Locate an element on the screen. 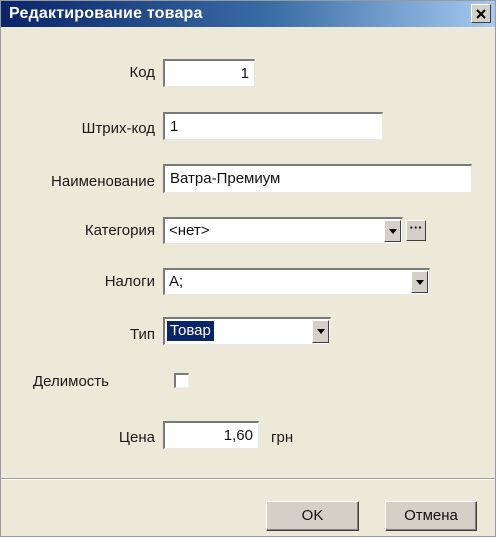  code-field: 1 is located at coordinates (209, 73).